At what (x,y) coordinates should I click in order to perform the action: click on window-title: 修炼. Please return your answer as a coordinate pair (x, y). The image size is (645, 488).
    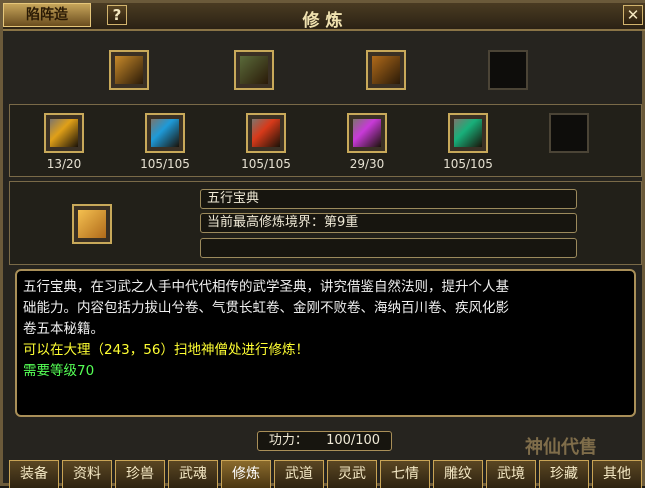
    Looking at the image, I should click on (325, 21).